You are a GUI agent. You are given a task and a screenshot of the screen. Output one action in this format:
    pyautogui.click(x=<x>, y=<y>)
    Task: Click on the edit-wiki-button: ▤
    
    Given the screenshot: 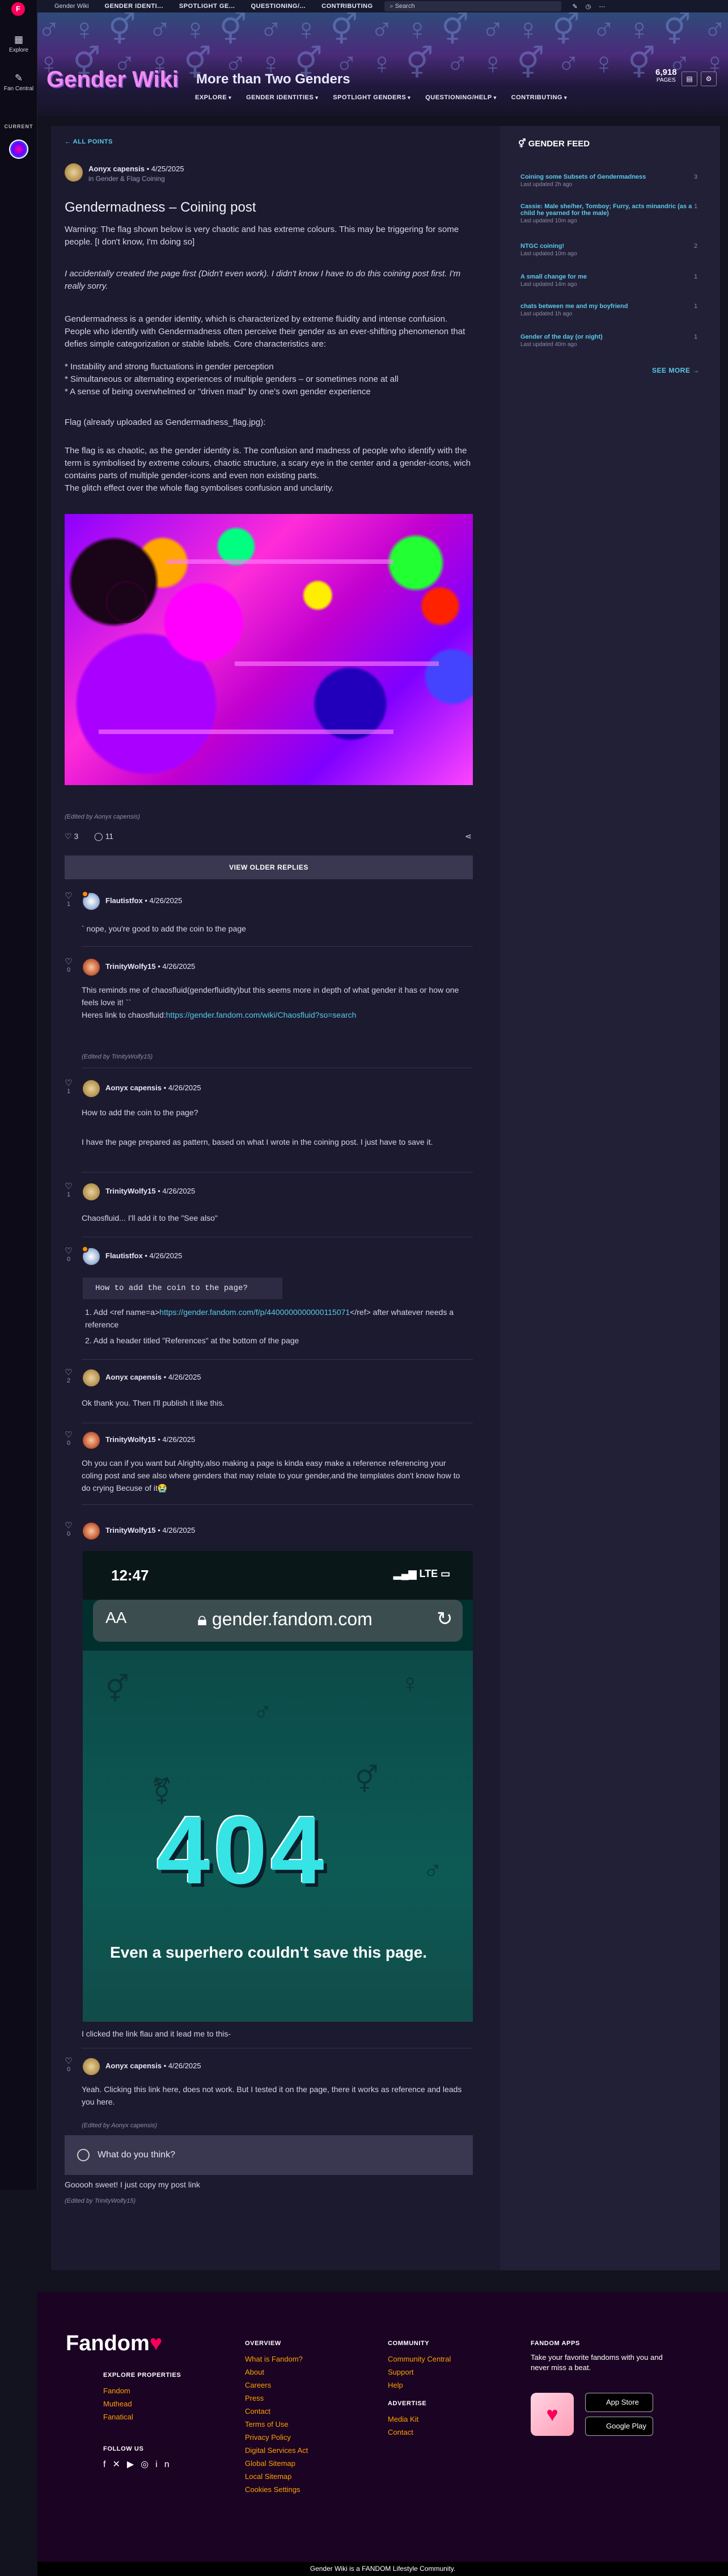 What is the action you would take?
    pyautogui.click(x=689, y=78)
    